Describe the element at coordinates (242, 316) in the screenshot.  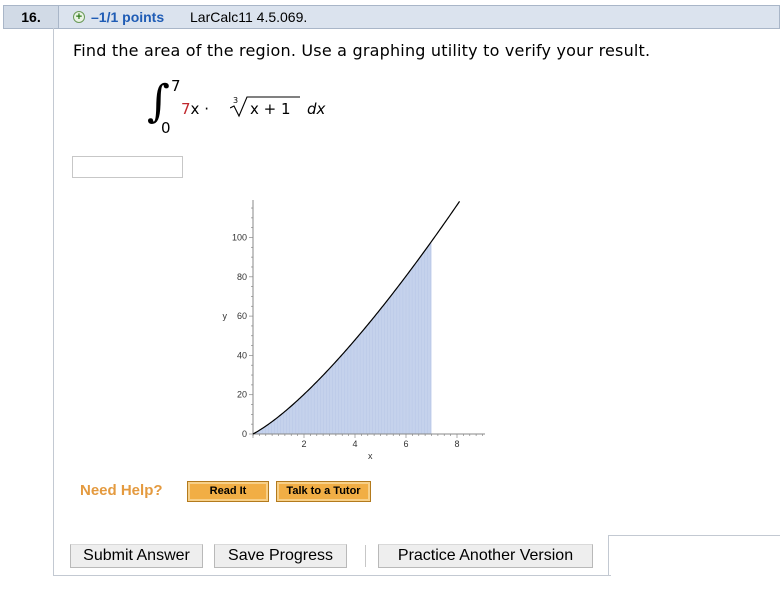
I see `y-tick-label: 60` at that location.